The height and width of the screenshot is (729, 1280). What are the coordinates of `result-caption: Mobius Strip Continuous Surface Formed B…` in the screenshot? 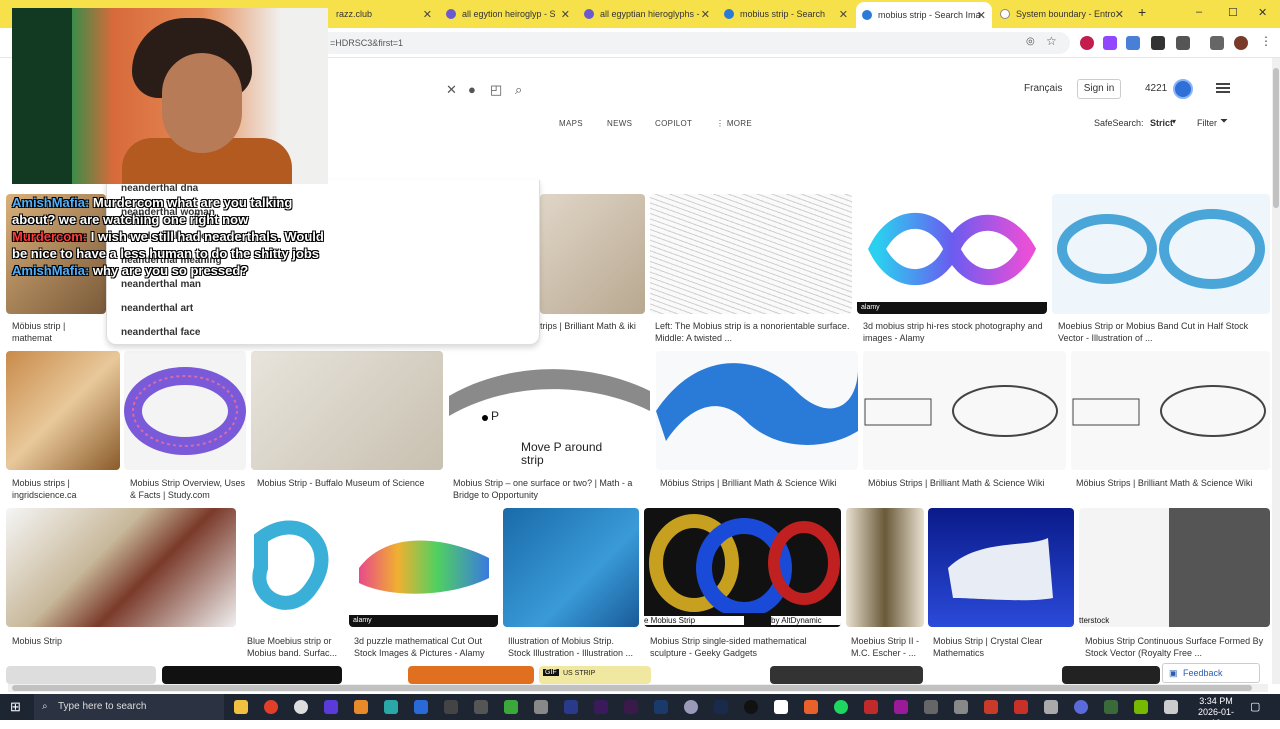 It's located at (1177, 647).